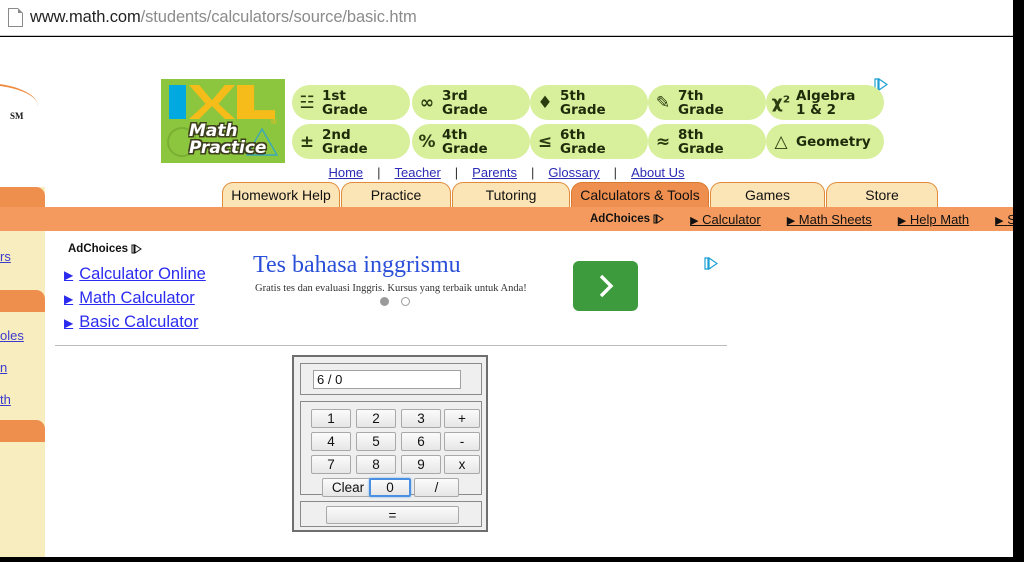 This screenshot has height=562, width=1024. What do you see at coordinates (405, 301) in the screenshot?
I see `carousel-dot` at bounding box center [405, 301].